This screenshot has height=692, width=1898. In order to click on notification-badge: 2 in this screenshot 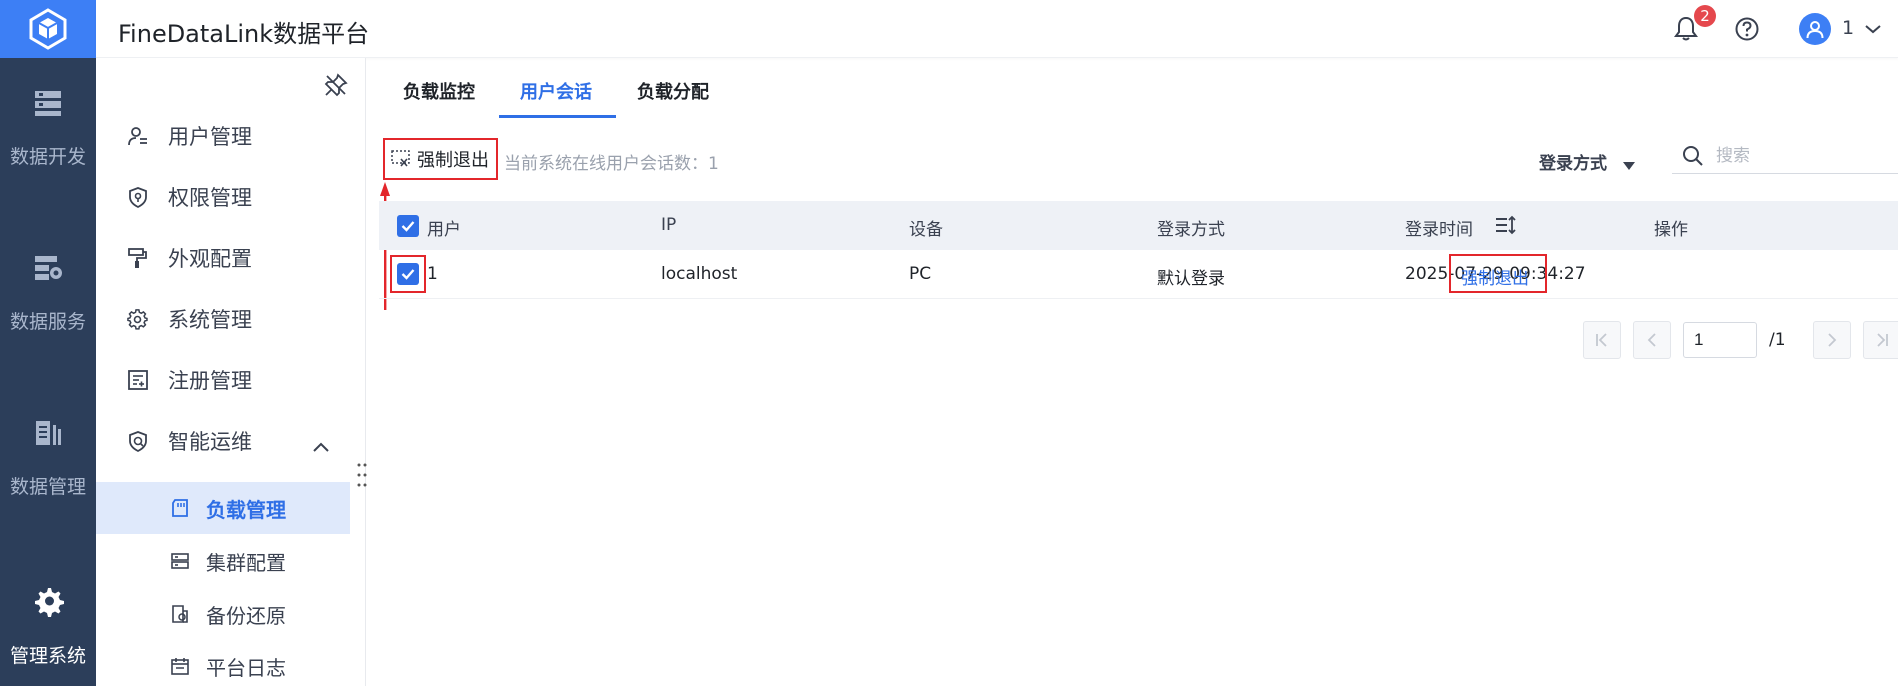, I will do `click(1705, 16)`.